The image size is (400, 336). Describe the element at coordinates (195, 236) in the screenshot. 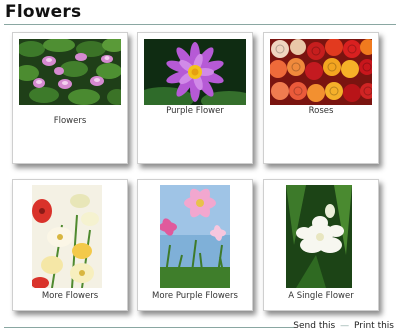

I see `more-purple-flowers-thumbnail` at that location.